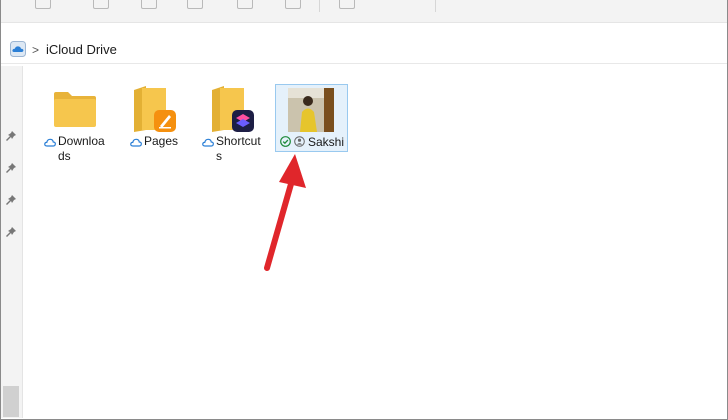 The image size is (728, 420). I want to click on item-label: Pages, so click(161, 141).